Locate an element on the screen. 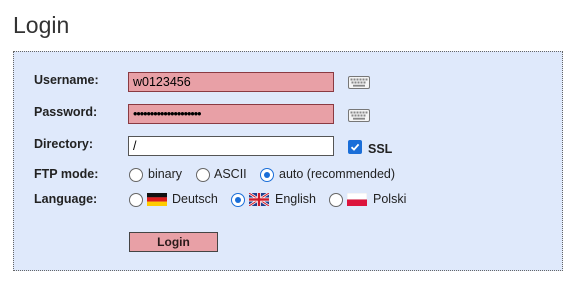 The height and width of the screenshot is (291, 588). login-button: Login is located at coordinates (173, 242).